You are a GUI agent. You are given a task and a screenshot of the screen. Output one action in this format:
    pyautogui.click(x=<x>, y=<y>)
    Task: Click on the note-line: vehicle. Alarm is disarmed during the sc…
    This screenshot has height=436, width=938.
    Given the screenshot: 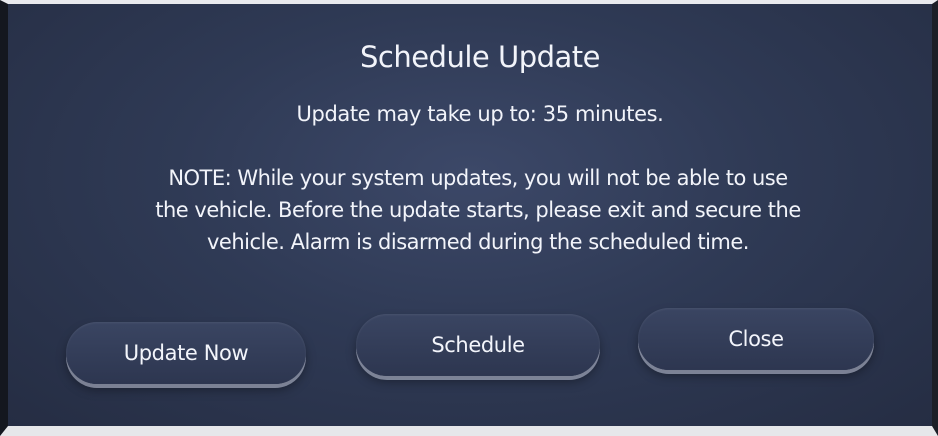 What is the action you would take?
    pyautogui.click(x=478, y=242)
    